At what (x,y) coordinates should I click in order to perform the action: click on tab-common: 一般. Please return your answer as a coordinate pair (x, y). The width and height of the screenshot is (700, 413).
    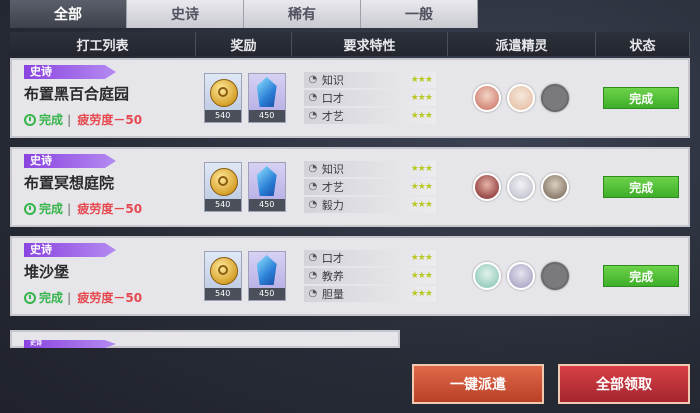
    Looking at the image, I should click on (419, 14).